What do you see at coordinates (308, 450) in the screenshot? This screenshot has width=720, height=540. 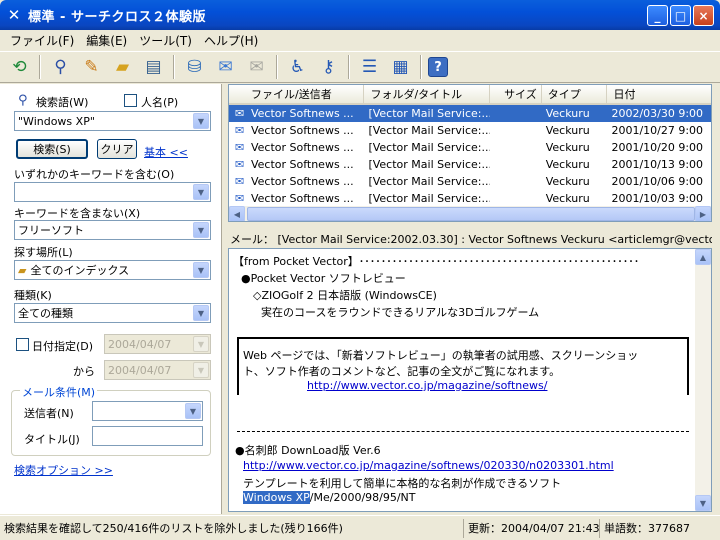 I see `preview-line: ●名刺郎 DownLoad版 Ver.6` at bounding box center [308, 450].